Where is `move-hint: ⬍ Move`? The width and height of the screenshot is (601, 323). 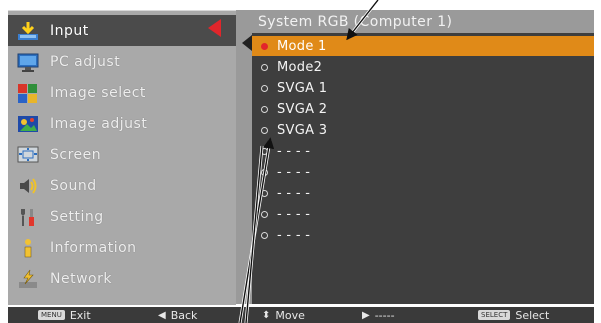 move-hint: ⬍ Move is located at coordinates (283, 315).